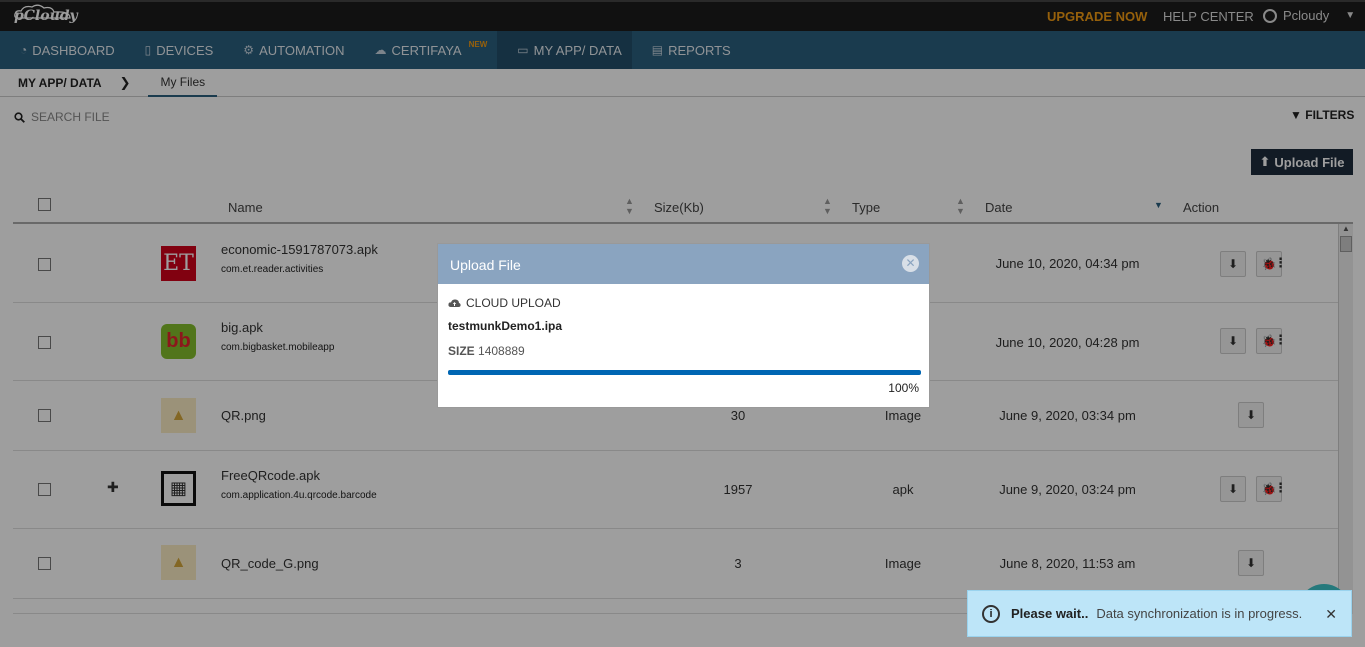 This screenshot has width=1365, height=647. What do you see at coordinates (1050, 613) in the screenshot?
I see `toast-title: Please wait..` at bounding box center [1050, 613].